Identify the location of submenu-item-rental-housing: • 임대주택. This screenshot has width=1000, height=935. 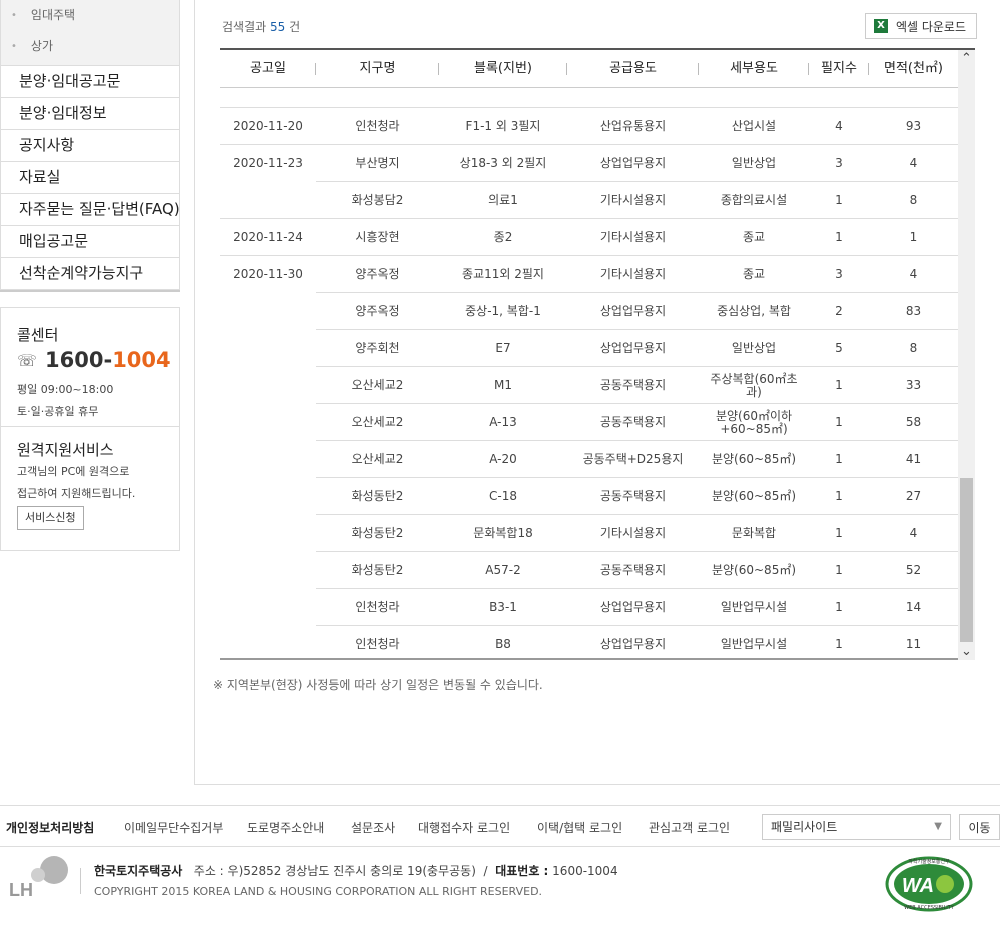
(90, 15).